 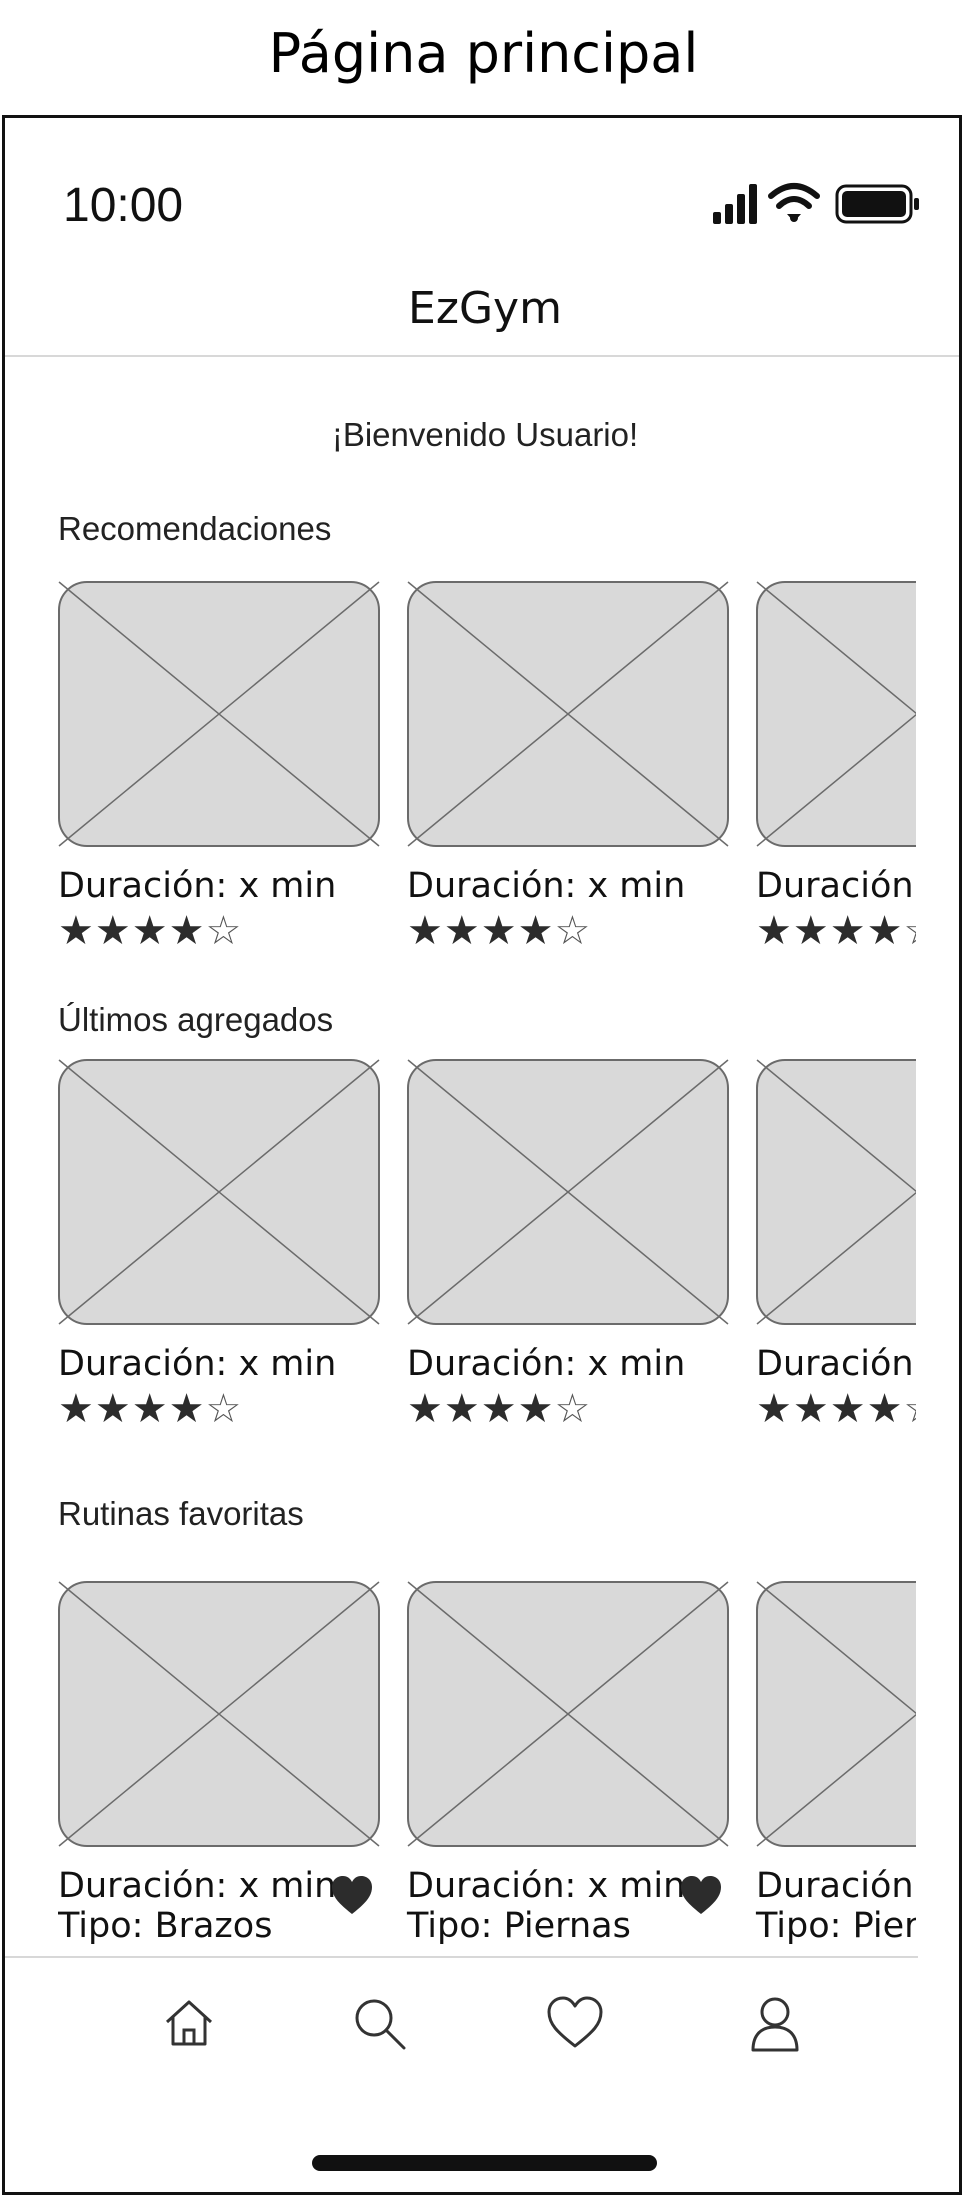 What do you see at coordinates (380, 2024) in the screenshot?
I see `search-icon` at bounding box center [380, 2024].